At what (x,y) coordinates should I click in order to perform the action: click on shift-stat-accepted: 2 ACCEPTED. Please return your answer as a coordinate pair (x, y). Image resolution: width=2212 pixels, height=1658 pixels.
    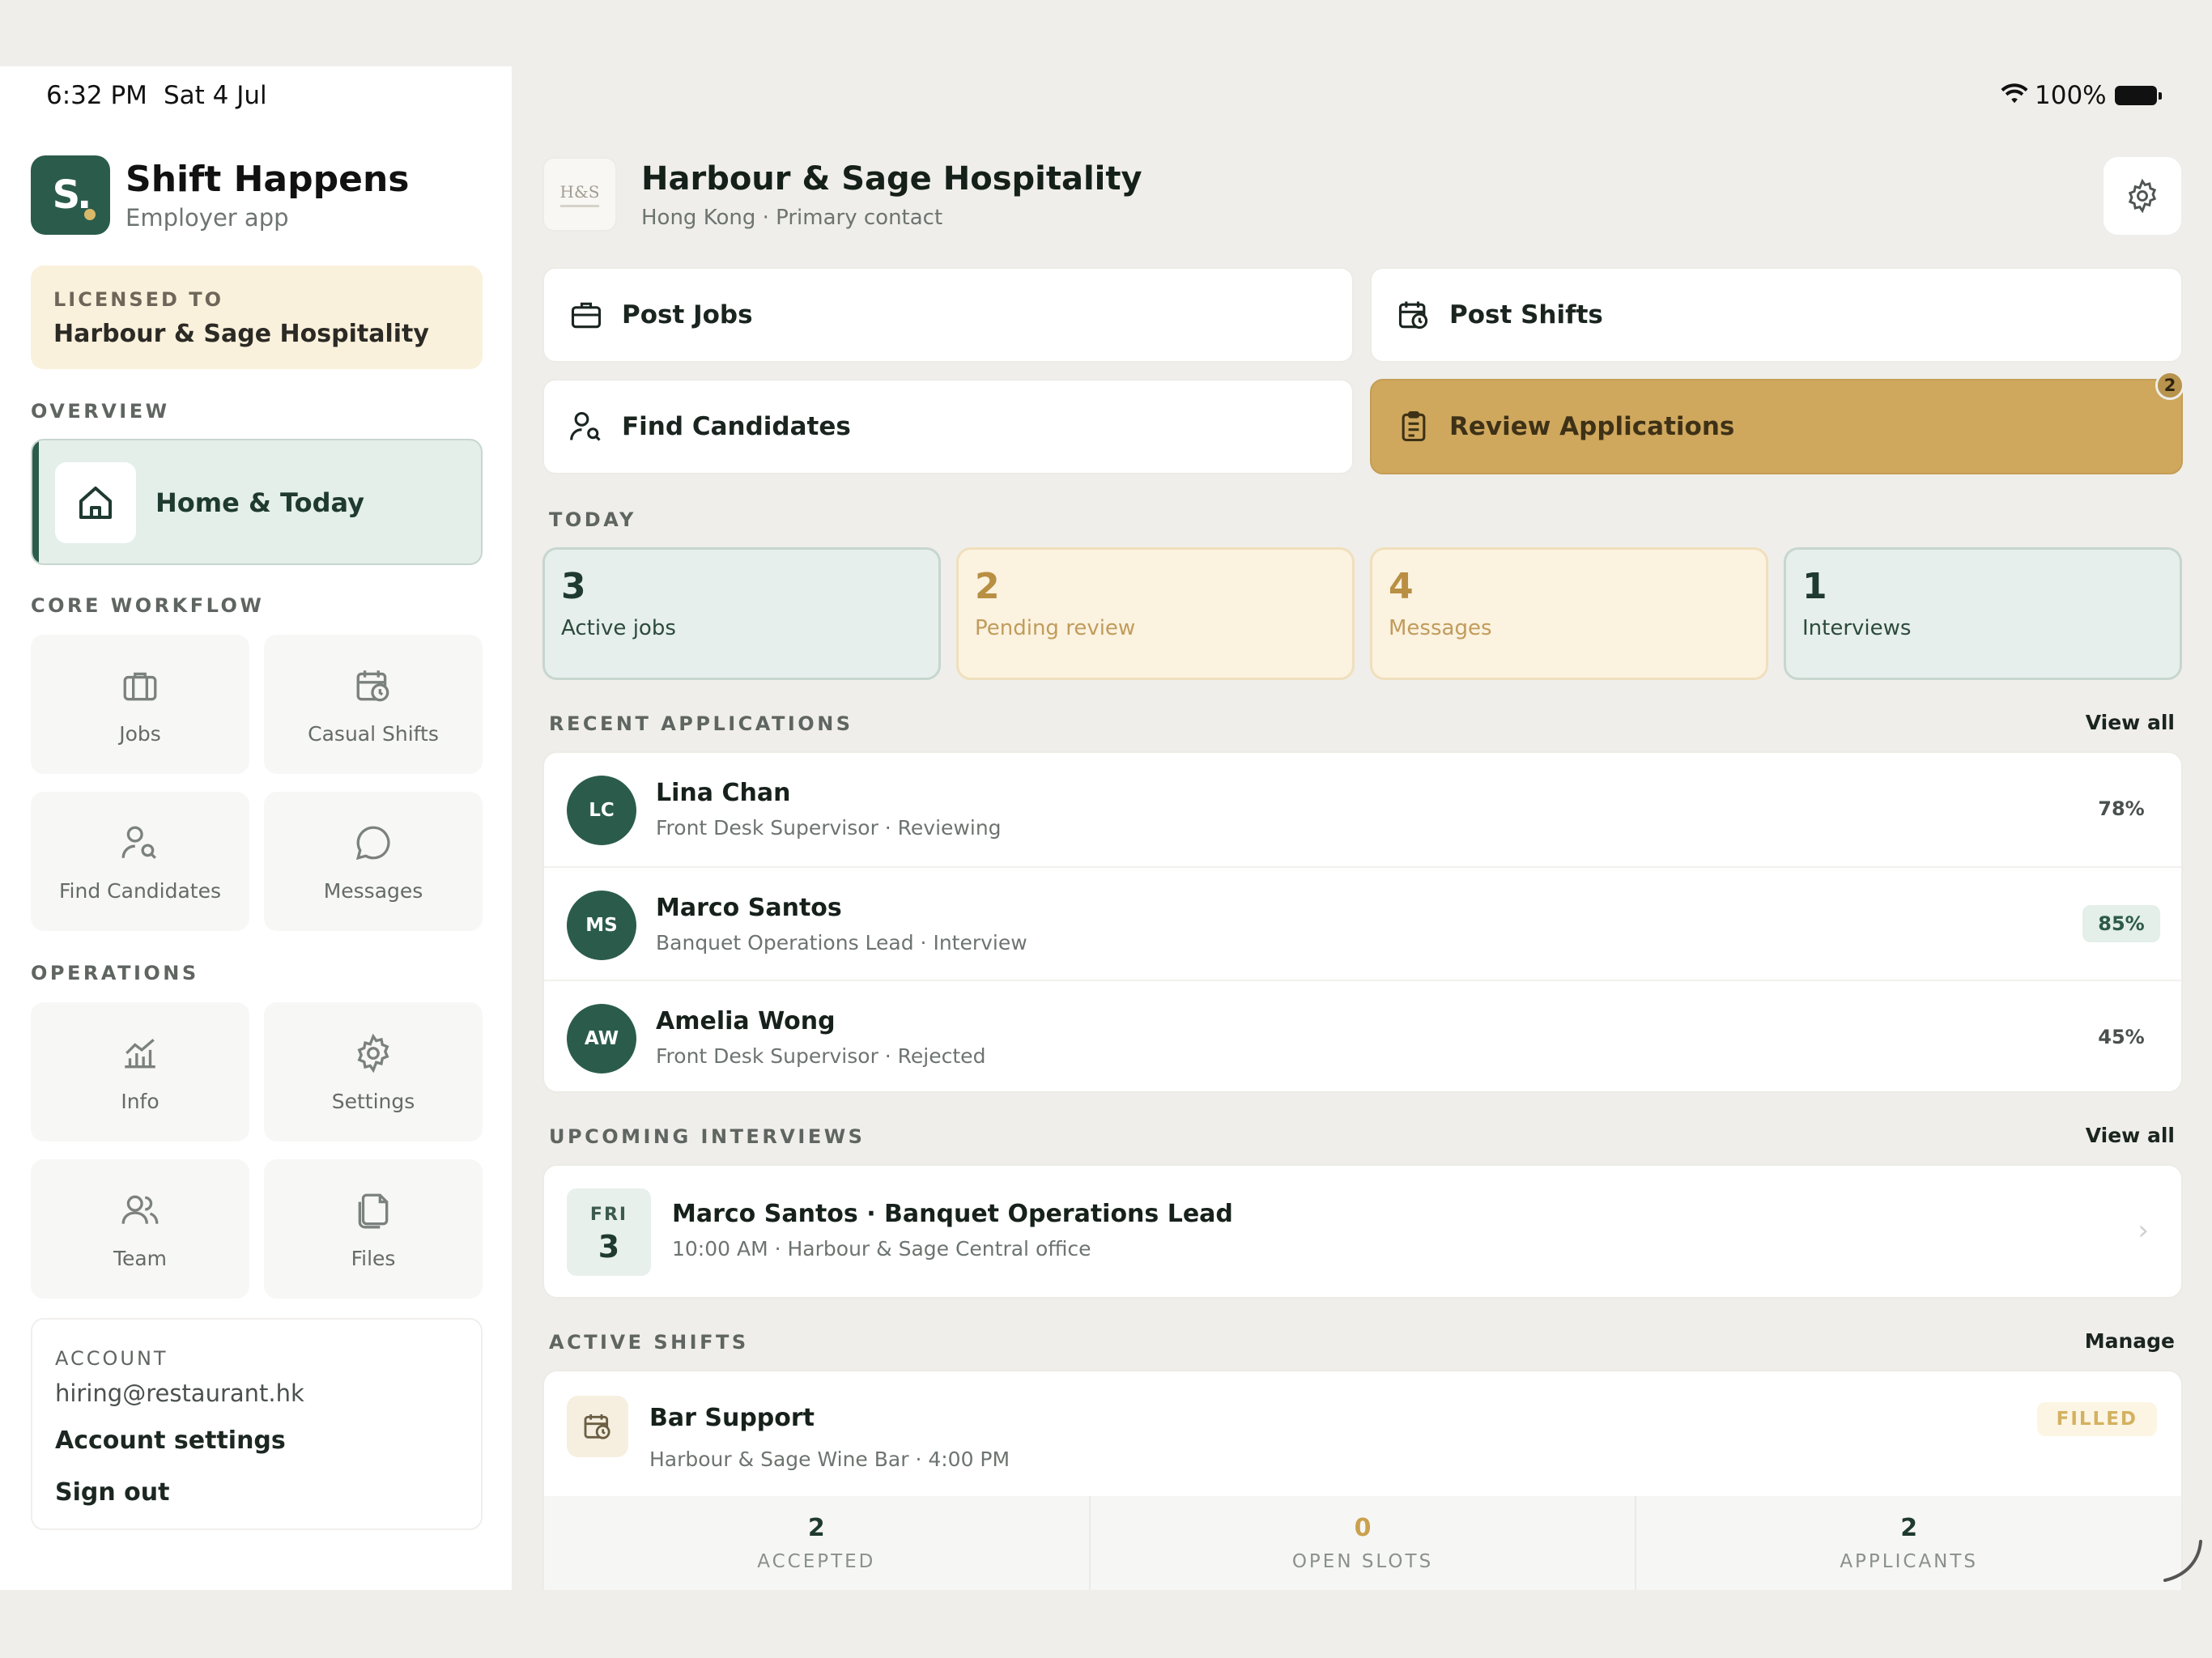
    Looking at the image, I should click on (816, 1543).